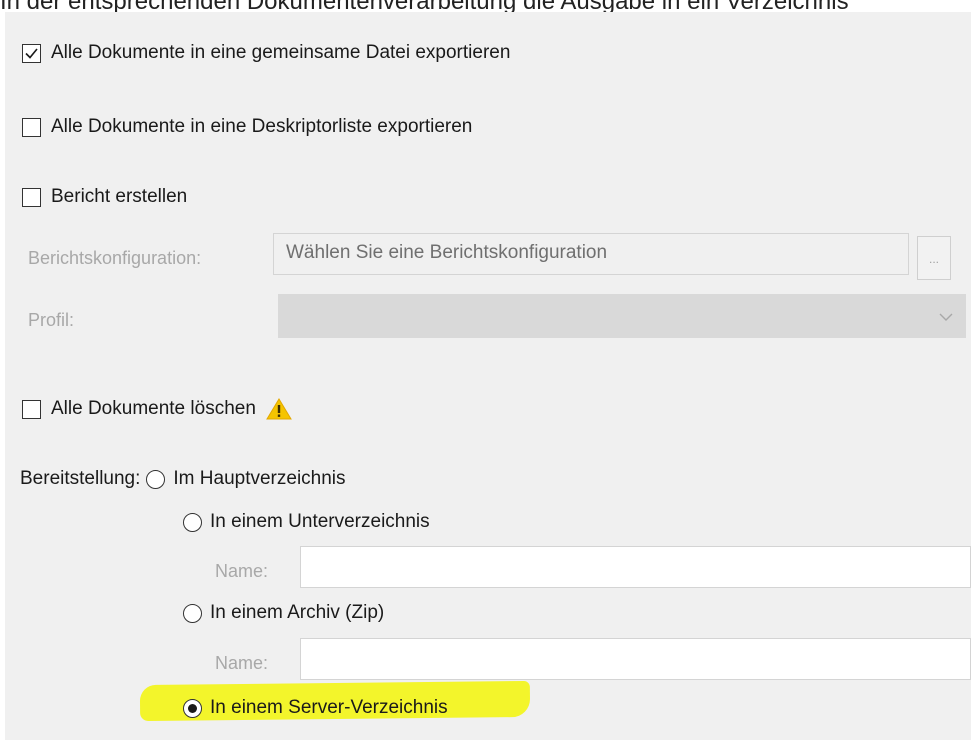 This screenshot has width=971, height=740. Describe the element at coordinates (259, 479) in the screenshot. I see `main-dir-label: Im Hauptverzeichnis` at that location.